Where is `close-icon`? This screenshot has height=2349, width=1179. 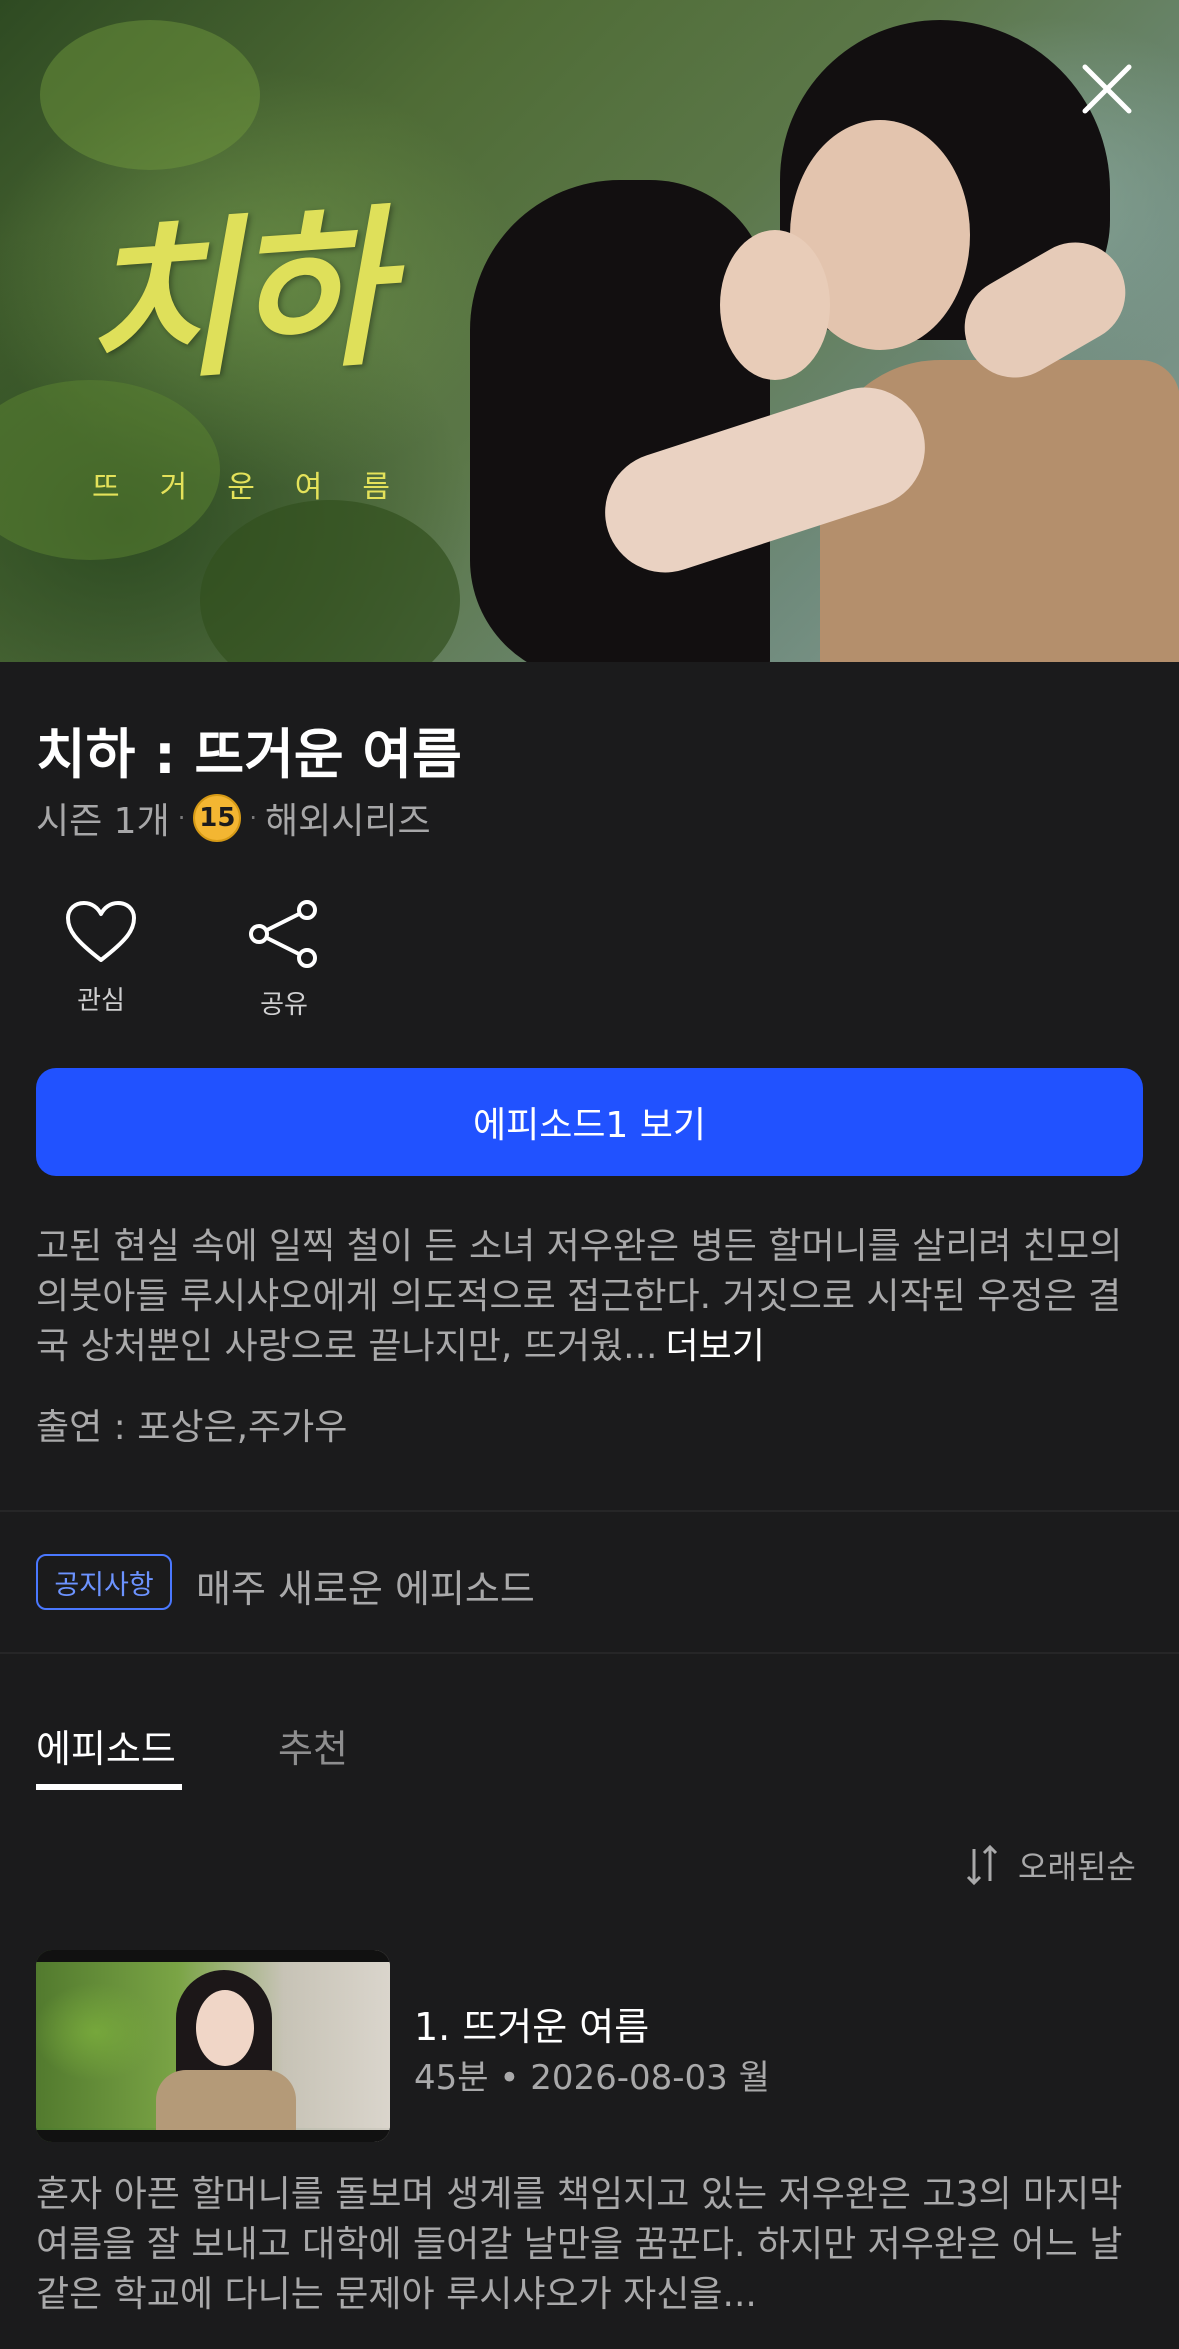 close-icon is located at coordinates (1107, 89).